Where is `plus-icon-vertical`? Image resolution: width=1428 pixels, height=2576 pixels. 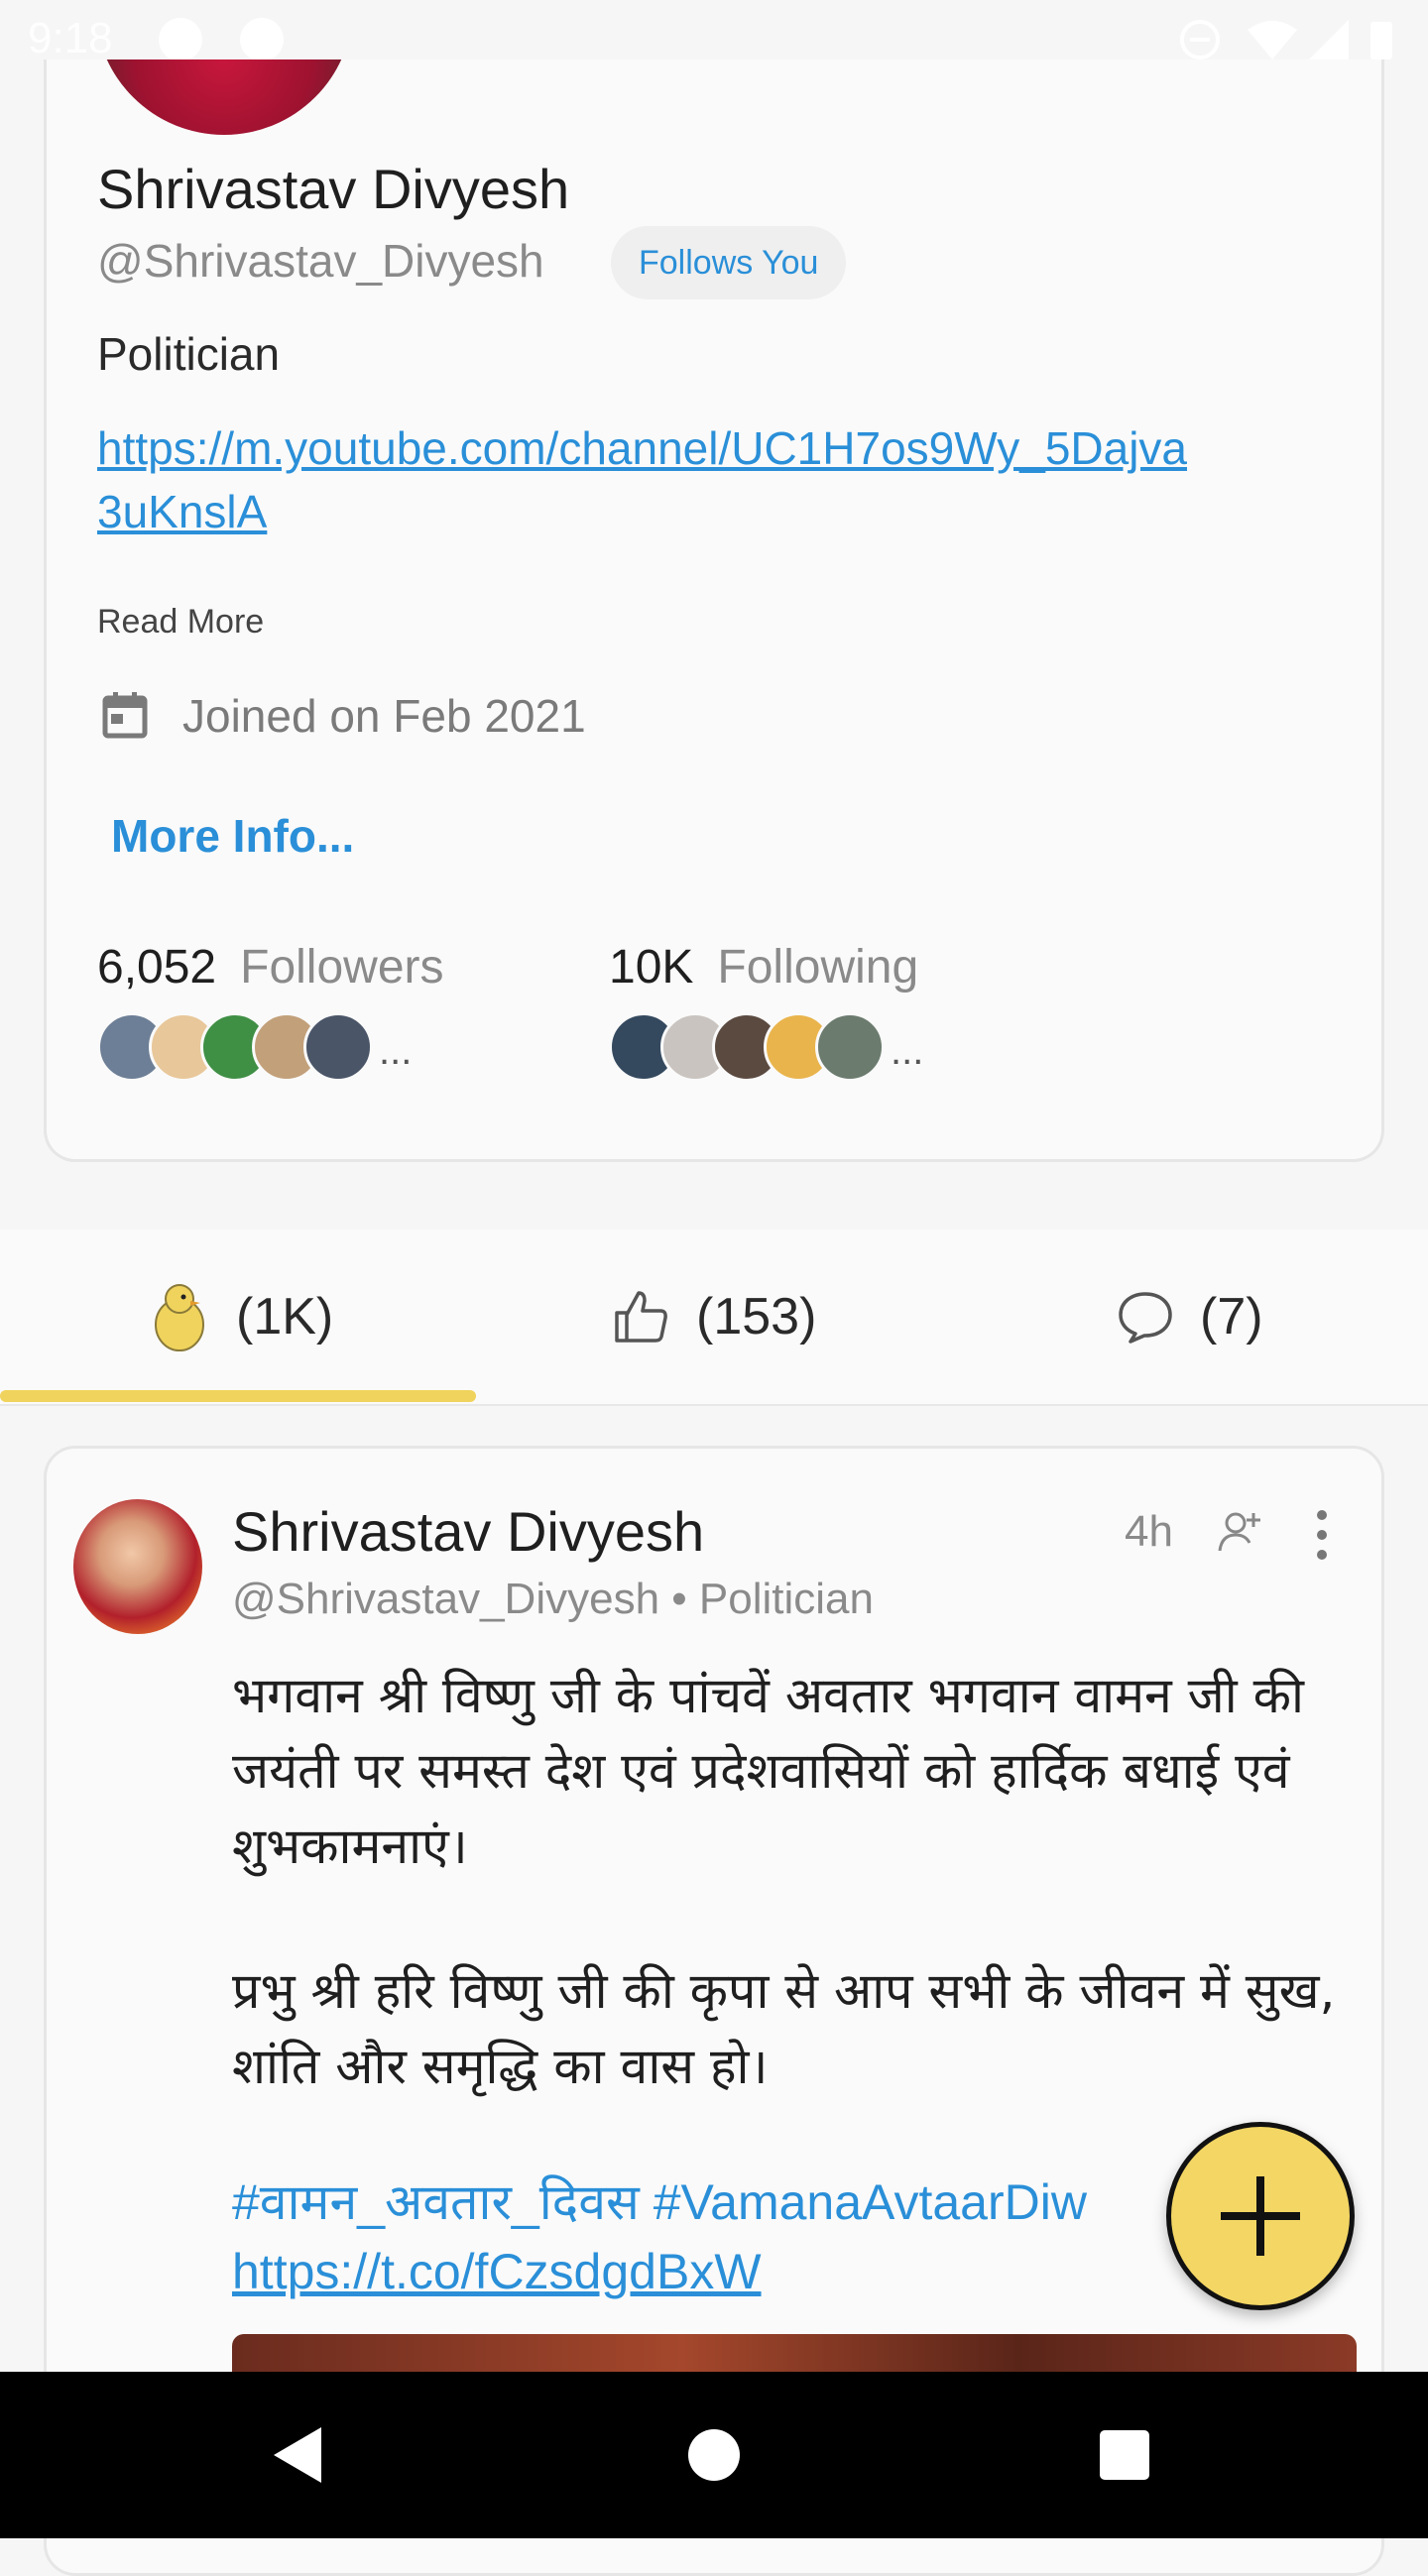 plus-icon-vertical is located at coordinates (1260, 2216).